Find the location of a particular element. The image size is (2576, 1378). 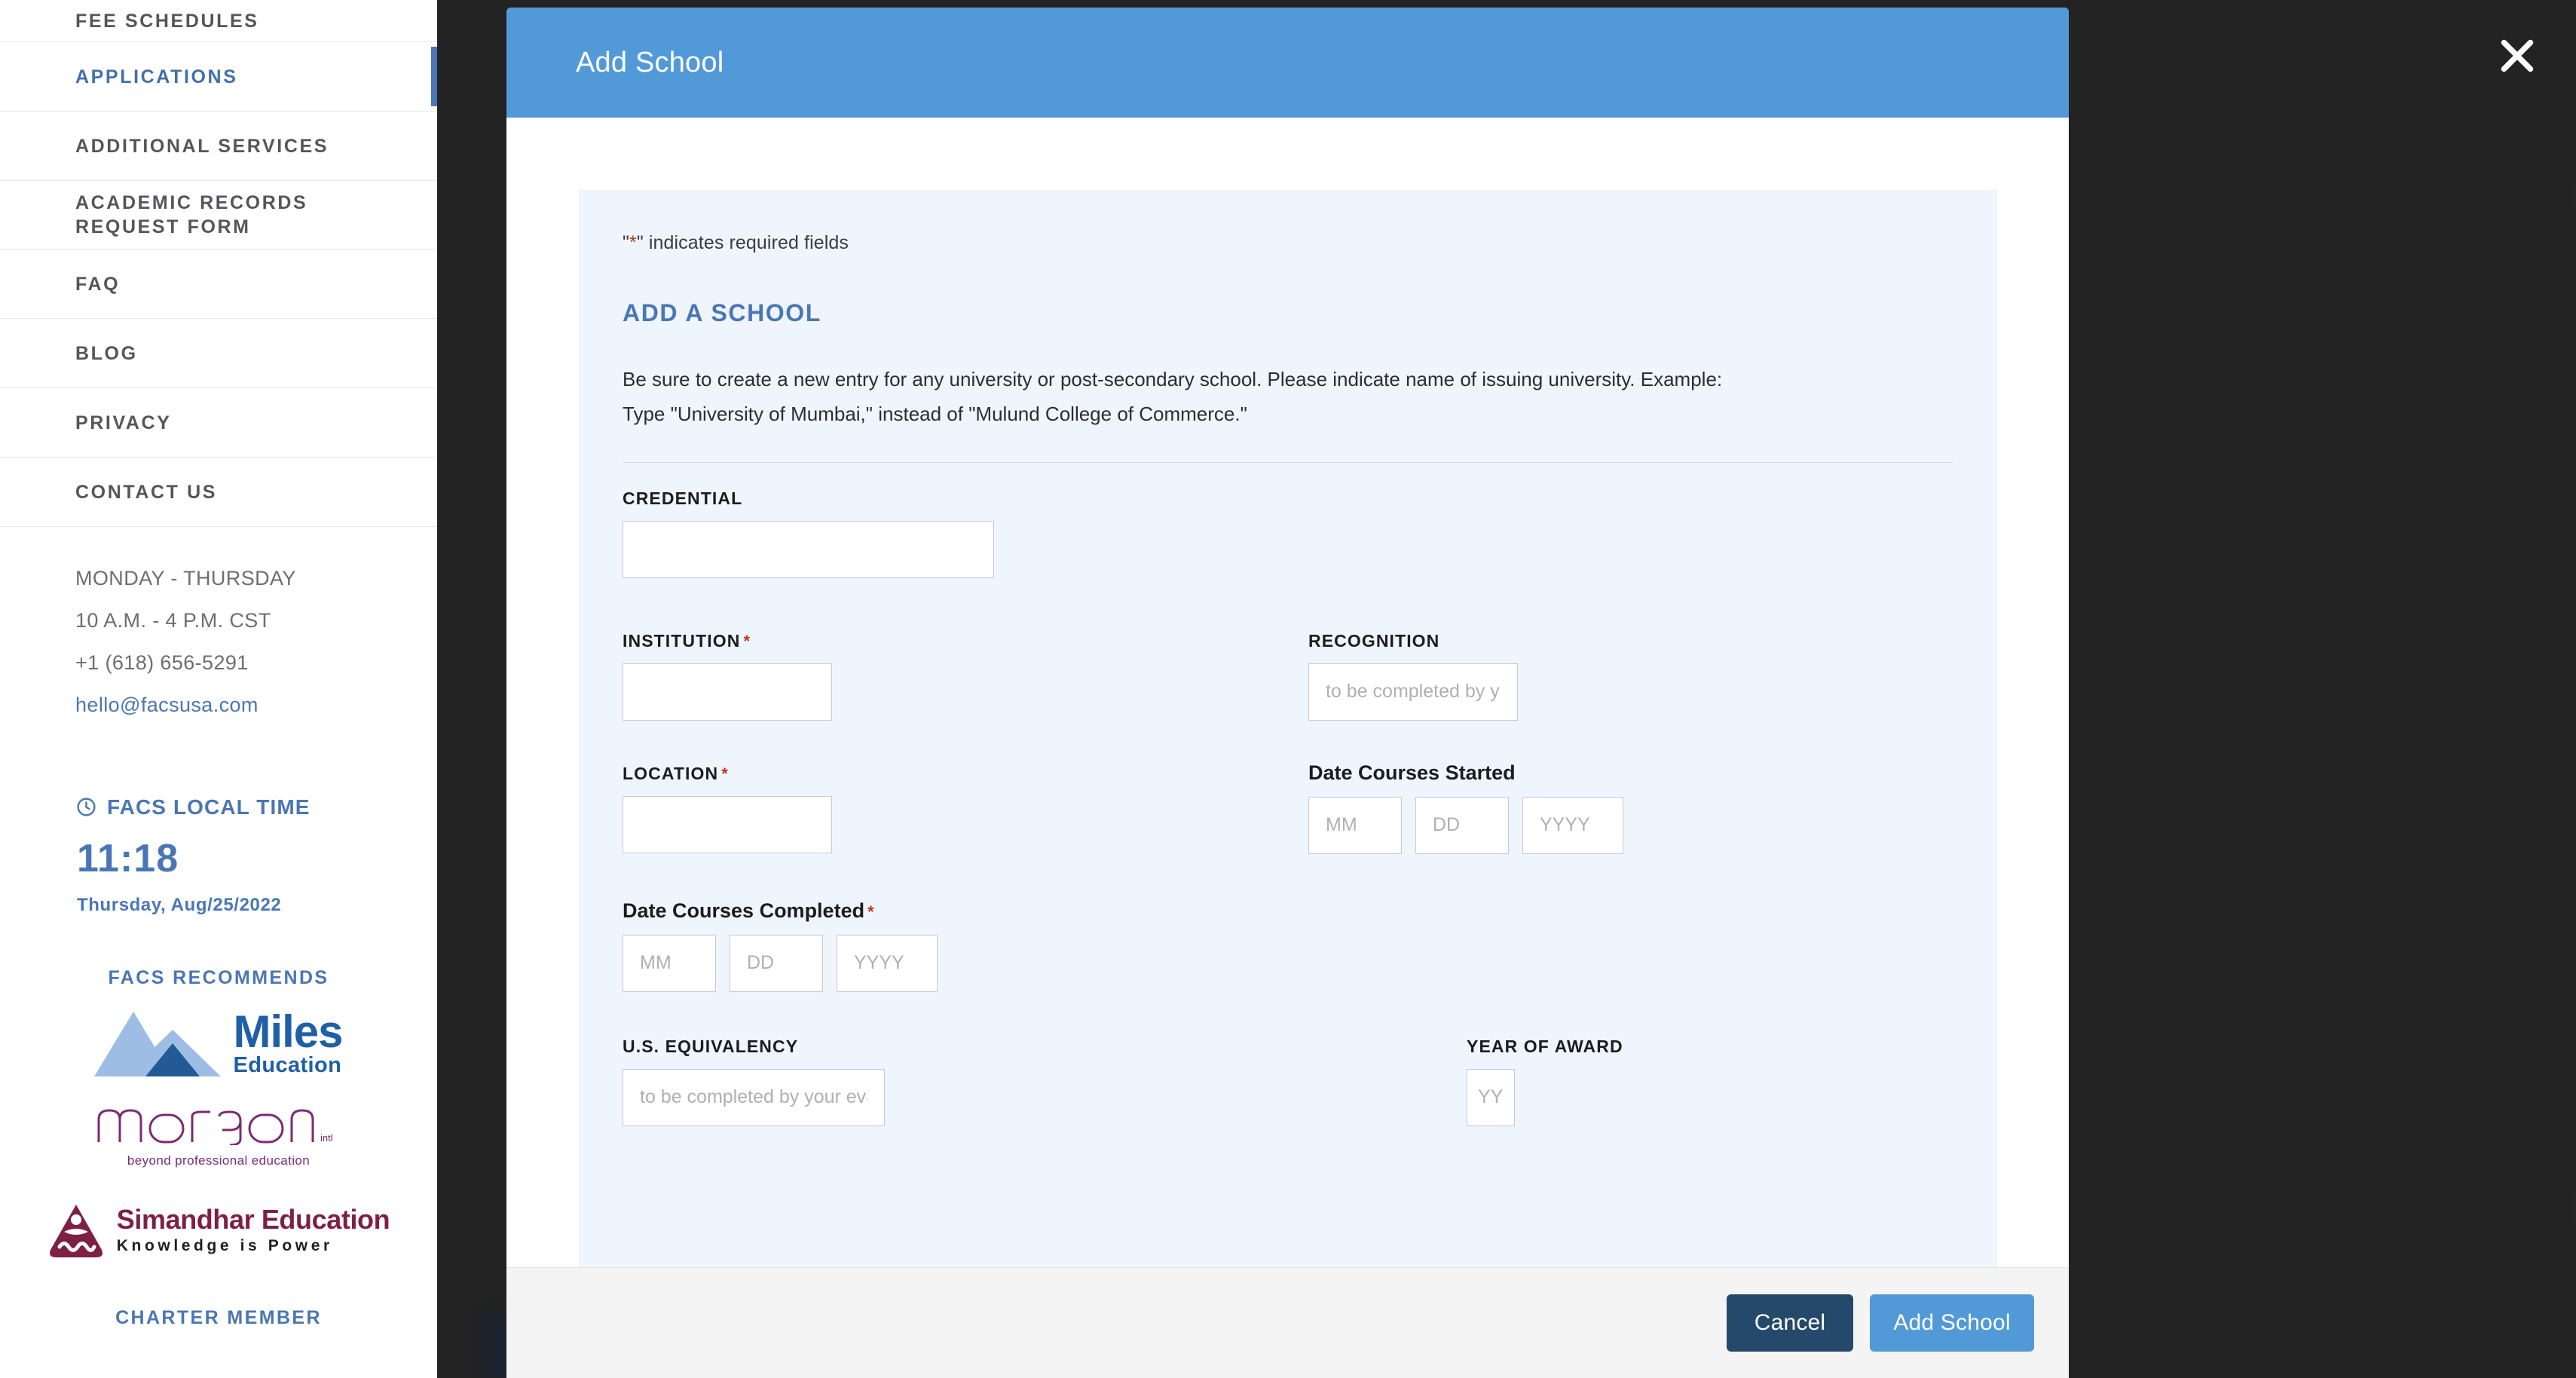

location-field: LOCATION * is located at coordinates (727, 808).